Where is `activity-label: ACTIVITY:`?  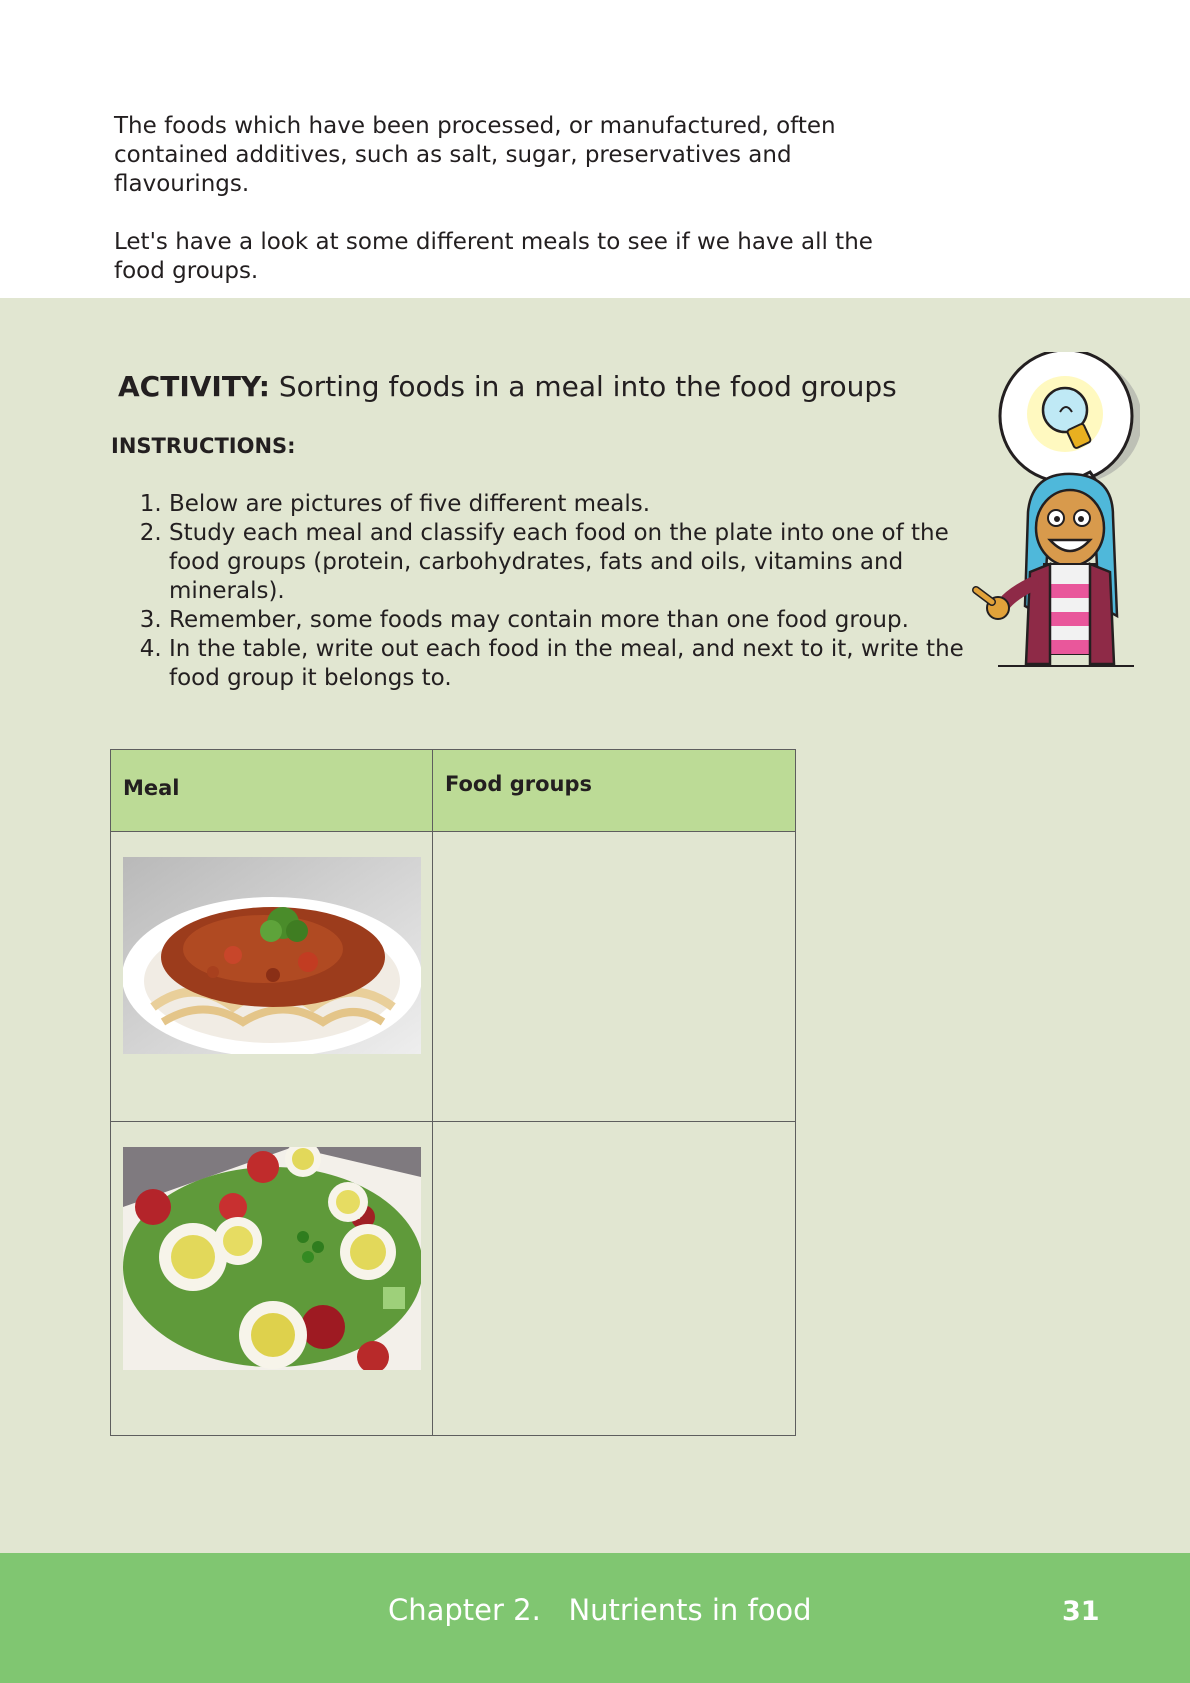 activity-label: ACTIVITY: is located at coordinates (194, 386).